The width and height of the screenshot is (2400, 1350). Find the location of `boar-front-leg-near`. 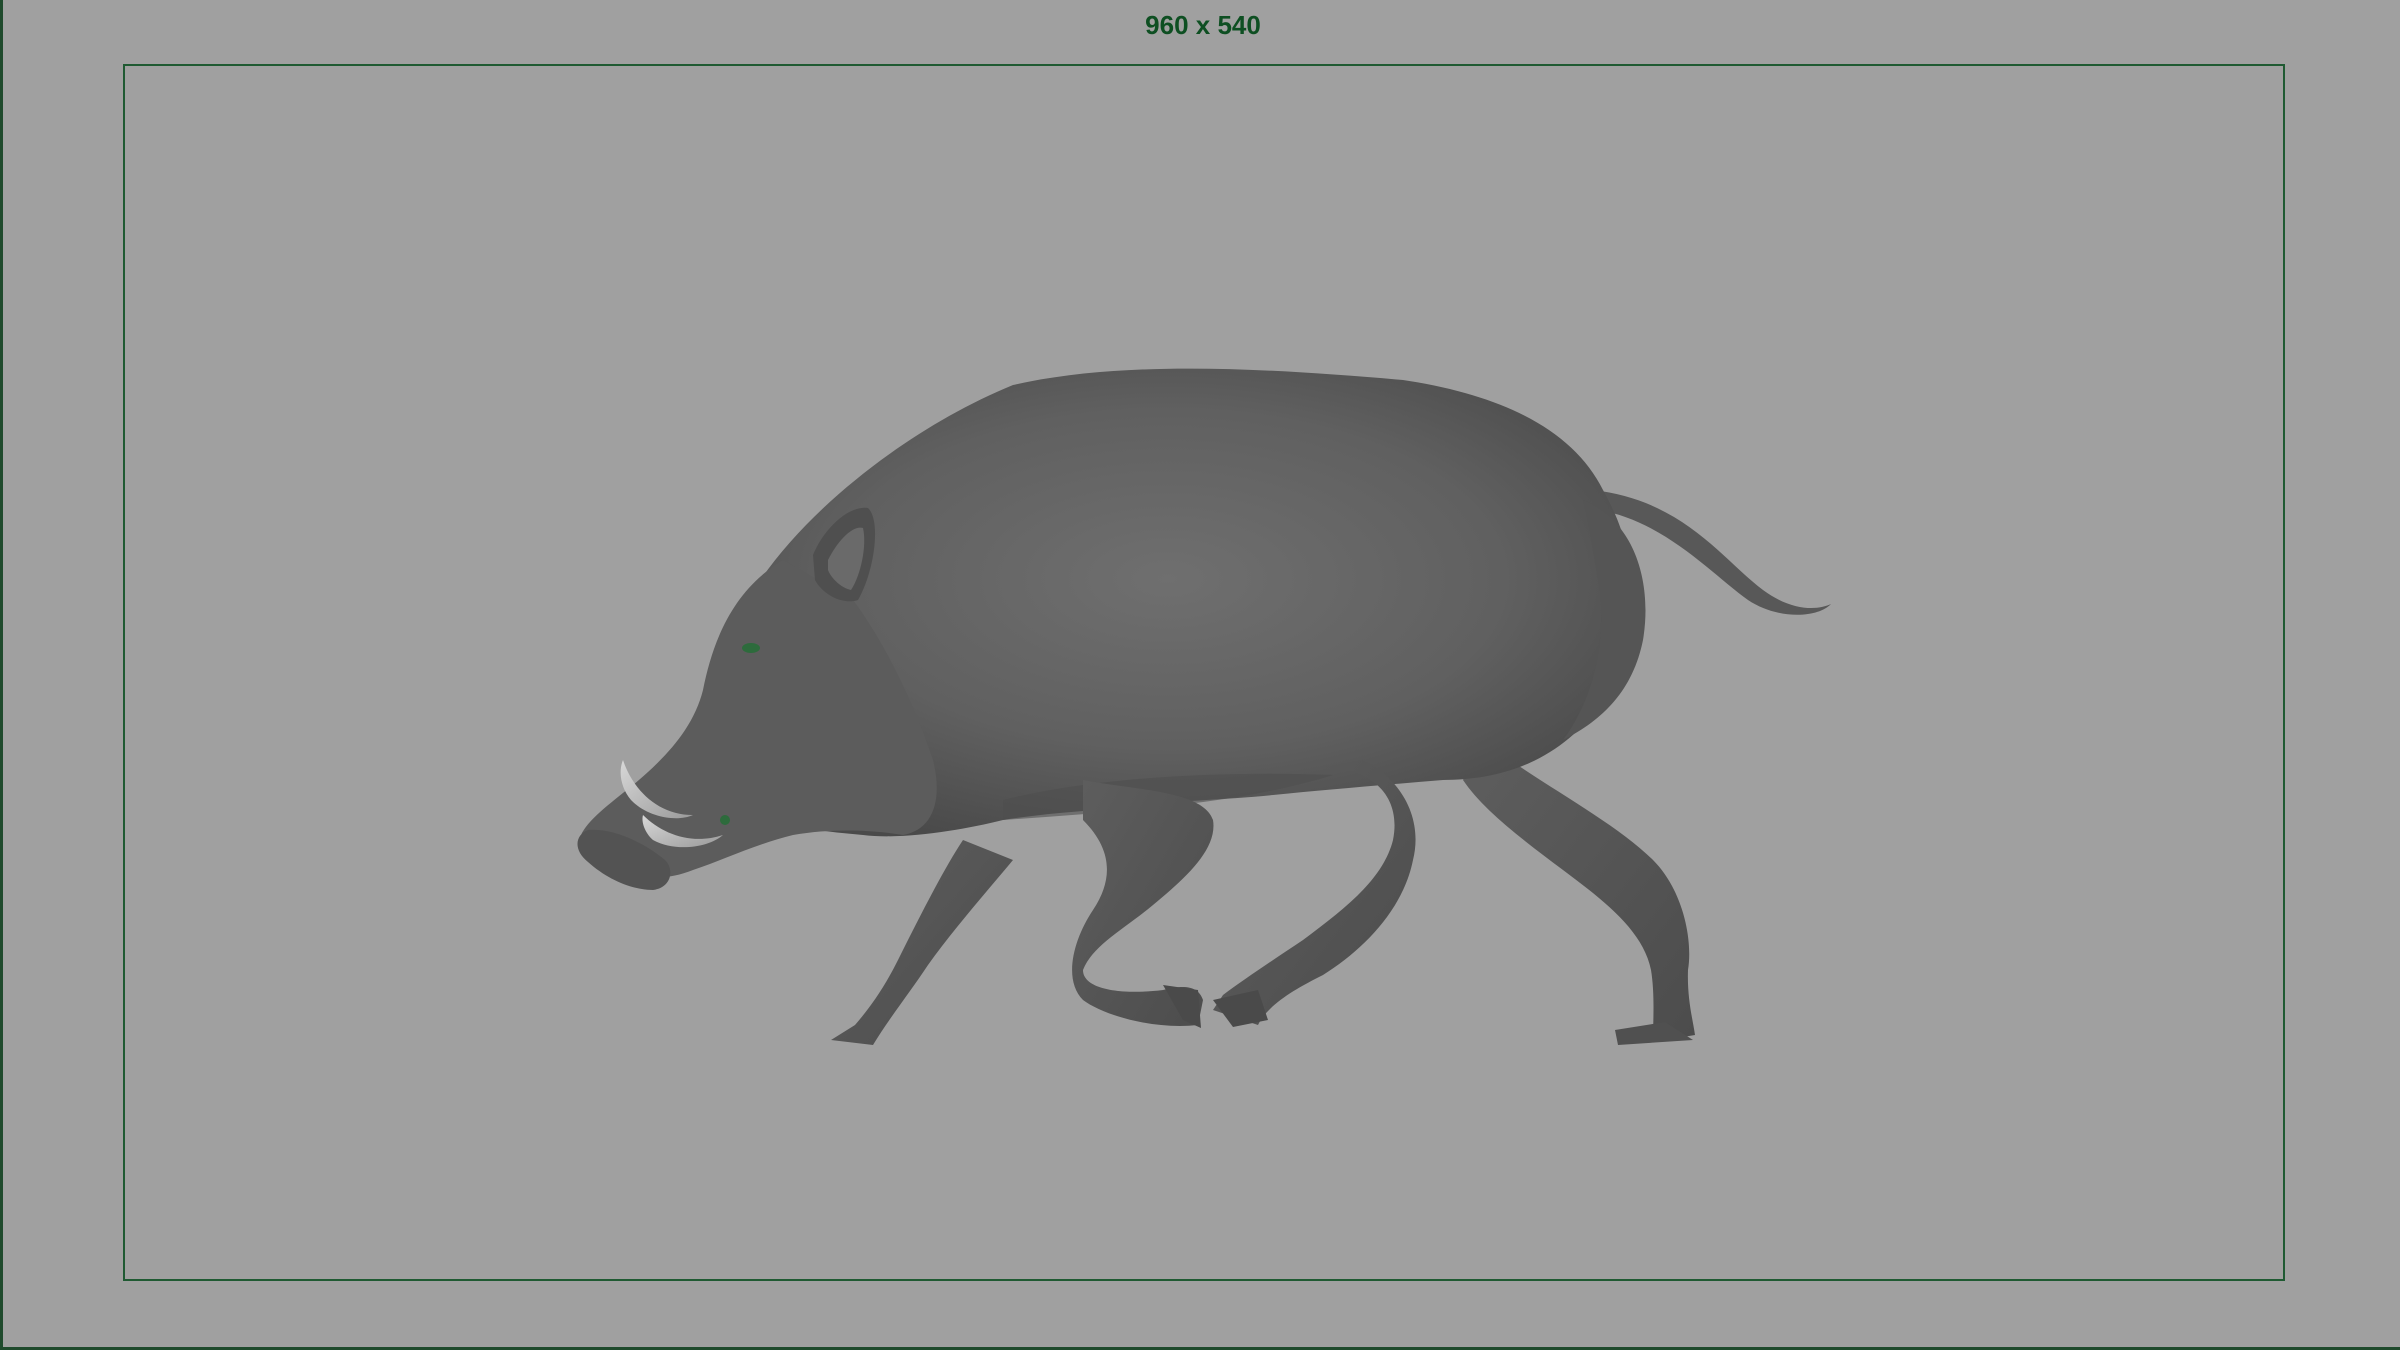

boar-front-leg-near is located at coordinates (1143, 903).